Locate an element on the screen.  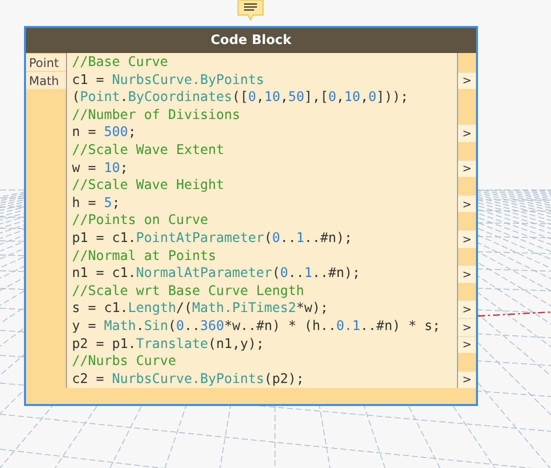
code-line: c2 = NurbsCurve.ByPoints(p2); is located at coordinates (189, 379).